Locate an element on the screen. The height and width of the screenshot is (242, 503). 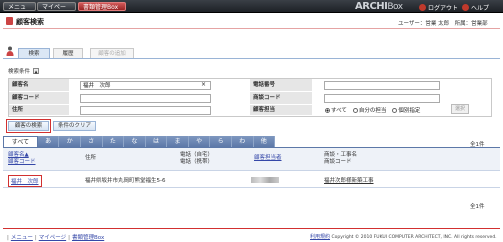
customer-name-value: 福井 次郎 is located at coordinates (97, 86).